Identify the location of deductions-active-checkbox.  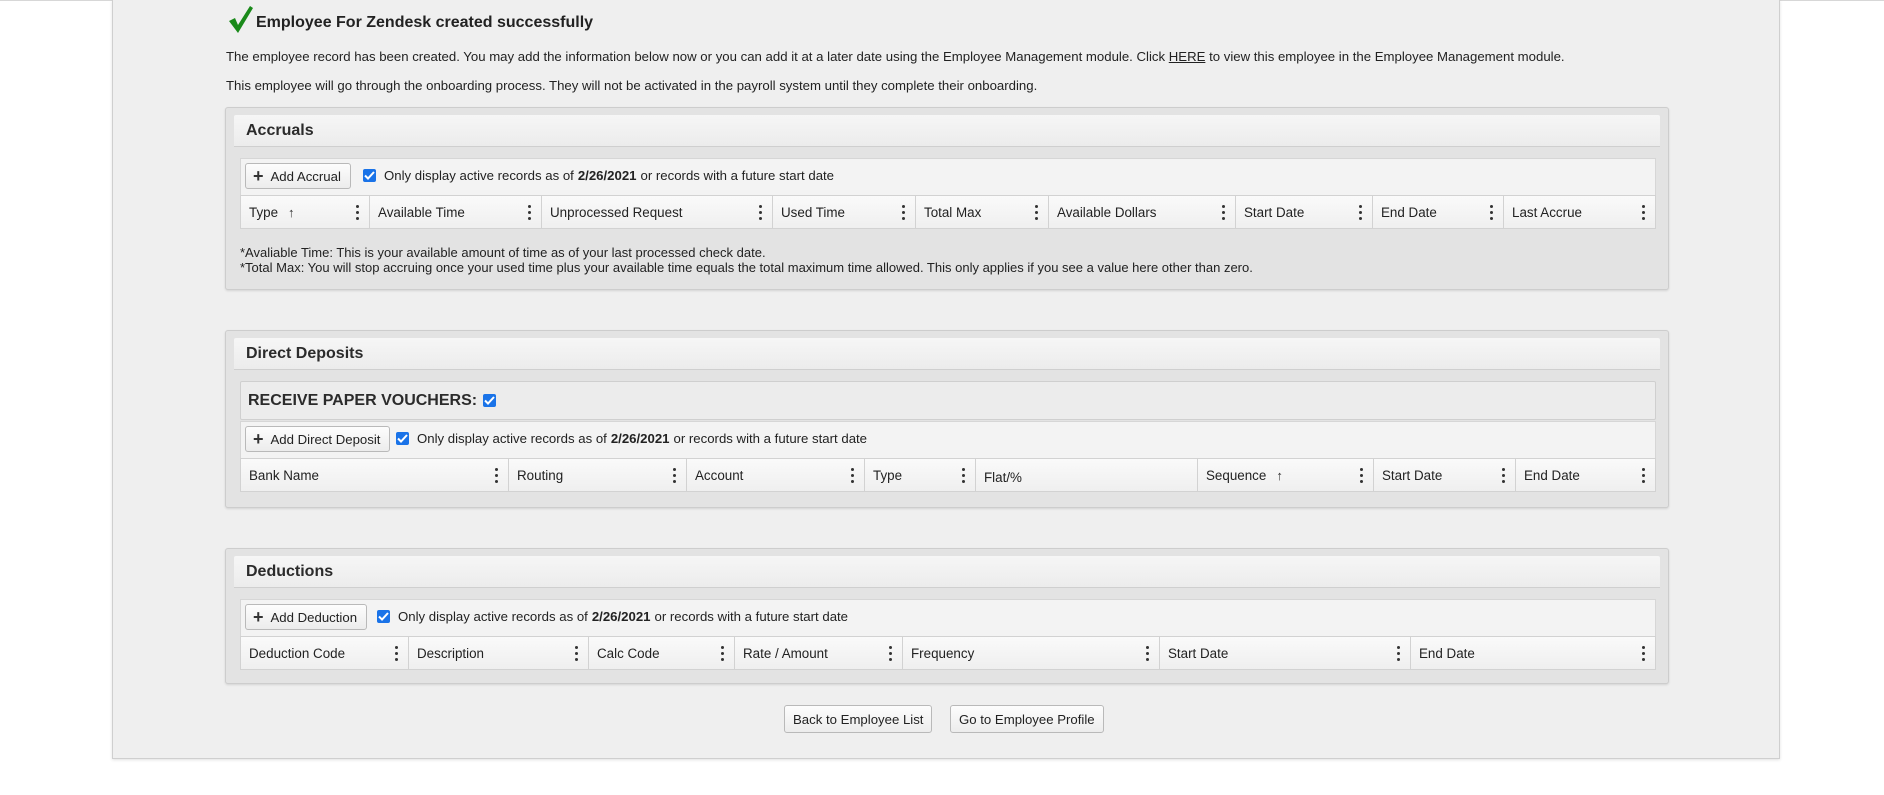
(383, 616).